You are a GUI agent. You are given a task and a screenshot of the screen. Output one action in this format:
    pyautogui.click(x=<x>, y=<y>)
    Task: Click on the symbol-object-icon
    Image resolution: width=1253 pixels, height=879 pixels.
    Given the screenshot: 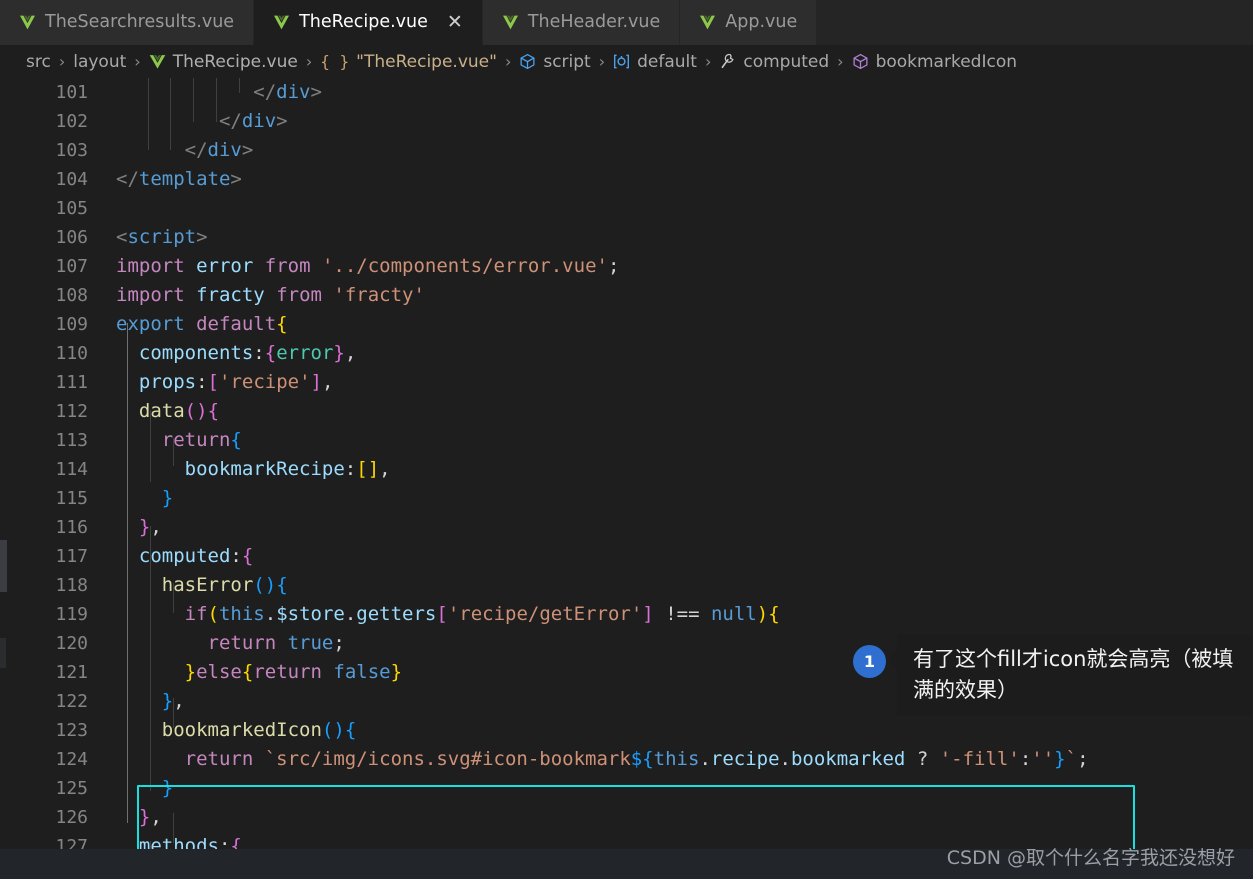 What is the action you would take?
    pyautogui.click(x=860, y=61)
    